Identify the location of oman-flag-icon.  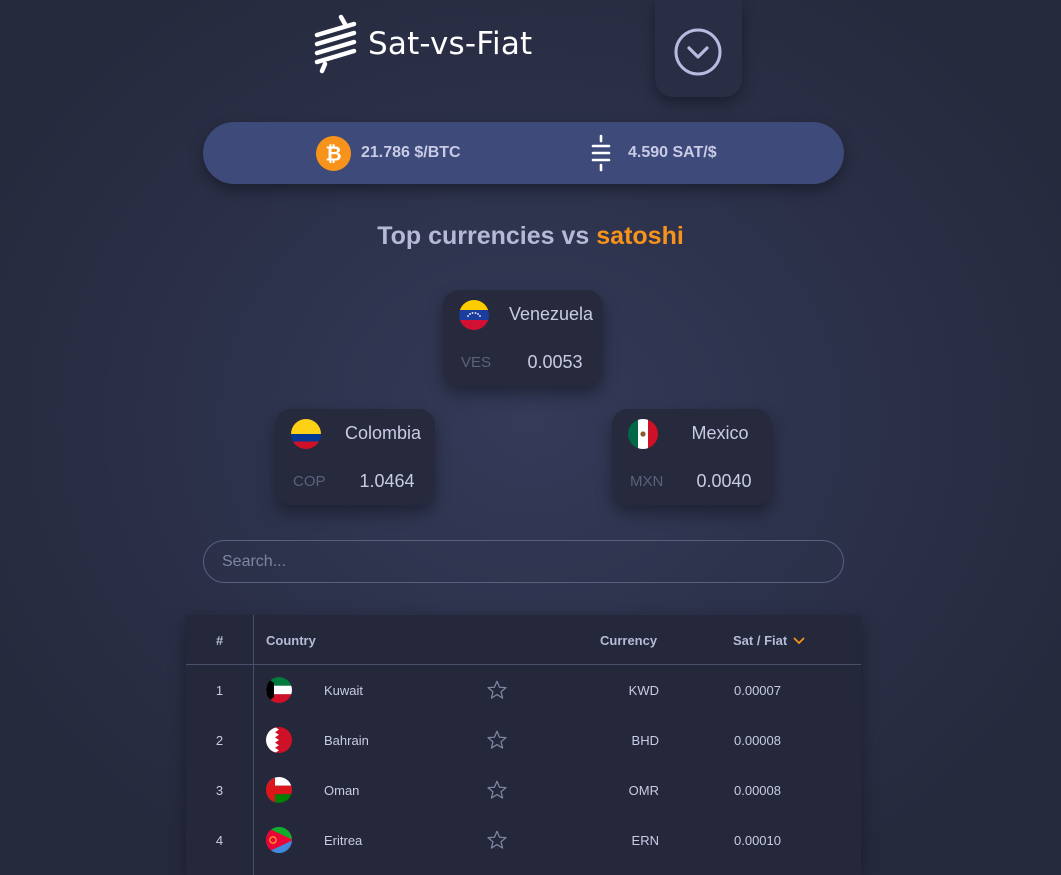
(279, 790).